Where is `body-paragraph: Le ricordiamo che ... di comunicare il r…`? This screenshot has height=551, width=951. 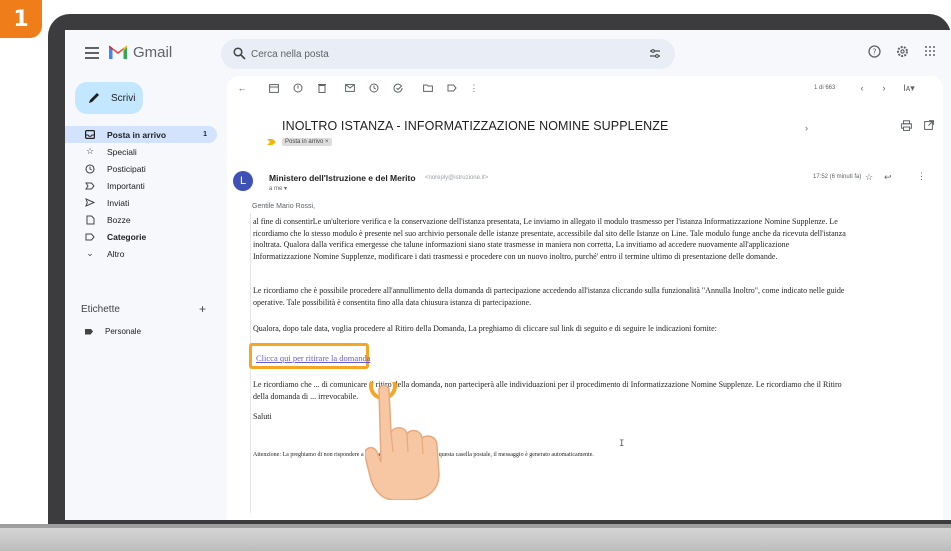
body-paragraph: Le ricordiamo che ... di comunicare il r… is located at coordinates (547, 390).